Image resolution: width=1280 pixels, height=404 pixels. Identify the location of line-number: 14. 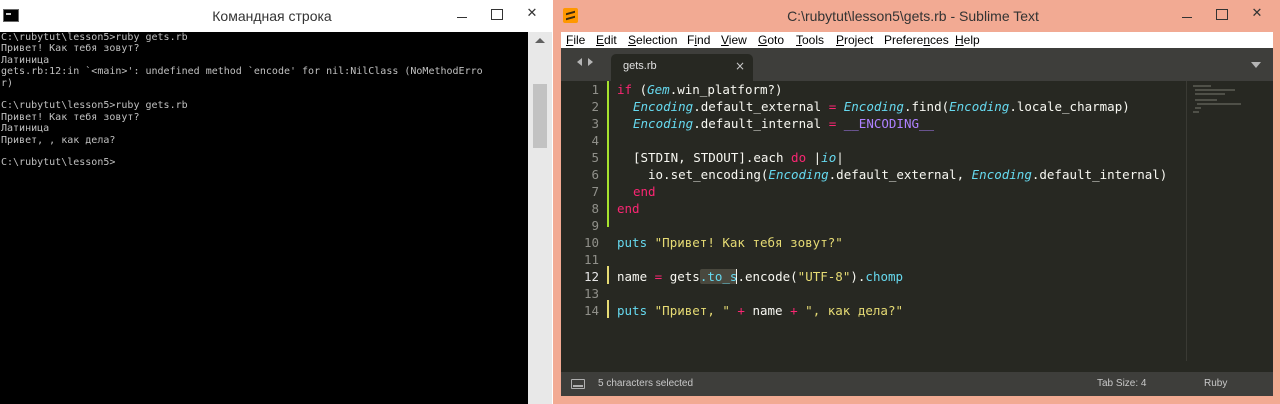
(591, 310).